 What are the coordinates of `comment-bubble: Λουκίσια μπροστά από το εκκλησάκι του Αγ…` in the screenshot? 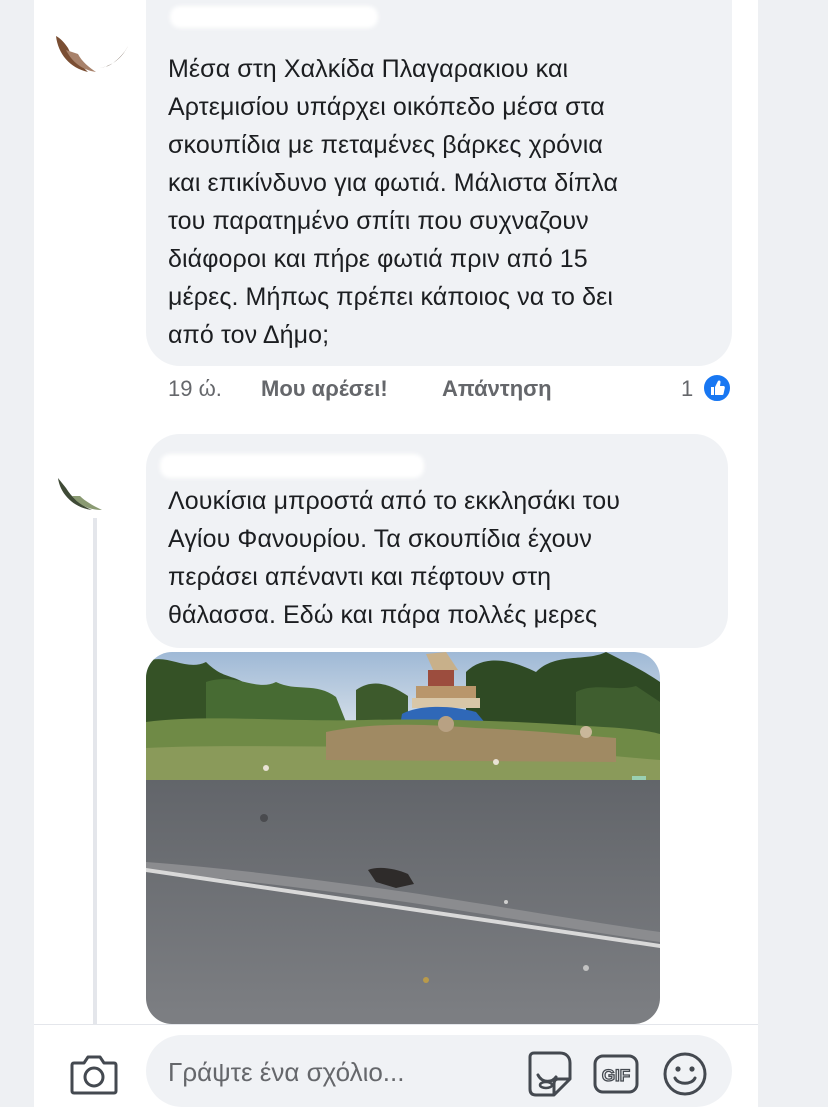 It's located at (437, 541).